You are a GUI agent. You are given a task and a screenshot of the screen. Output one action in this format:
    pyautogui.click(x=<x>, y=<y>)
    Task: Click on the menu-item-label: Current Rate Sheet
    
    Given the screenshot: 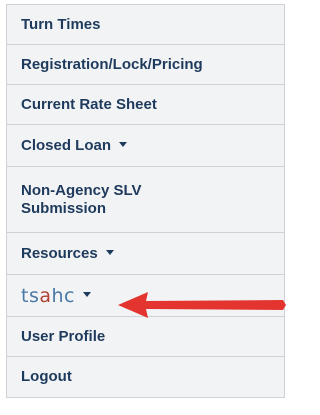 What is the action you would take?
    pyautogui.click(x=89, y=104)
    